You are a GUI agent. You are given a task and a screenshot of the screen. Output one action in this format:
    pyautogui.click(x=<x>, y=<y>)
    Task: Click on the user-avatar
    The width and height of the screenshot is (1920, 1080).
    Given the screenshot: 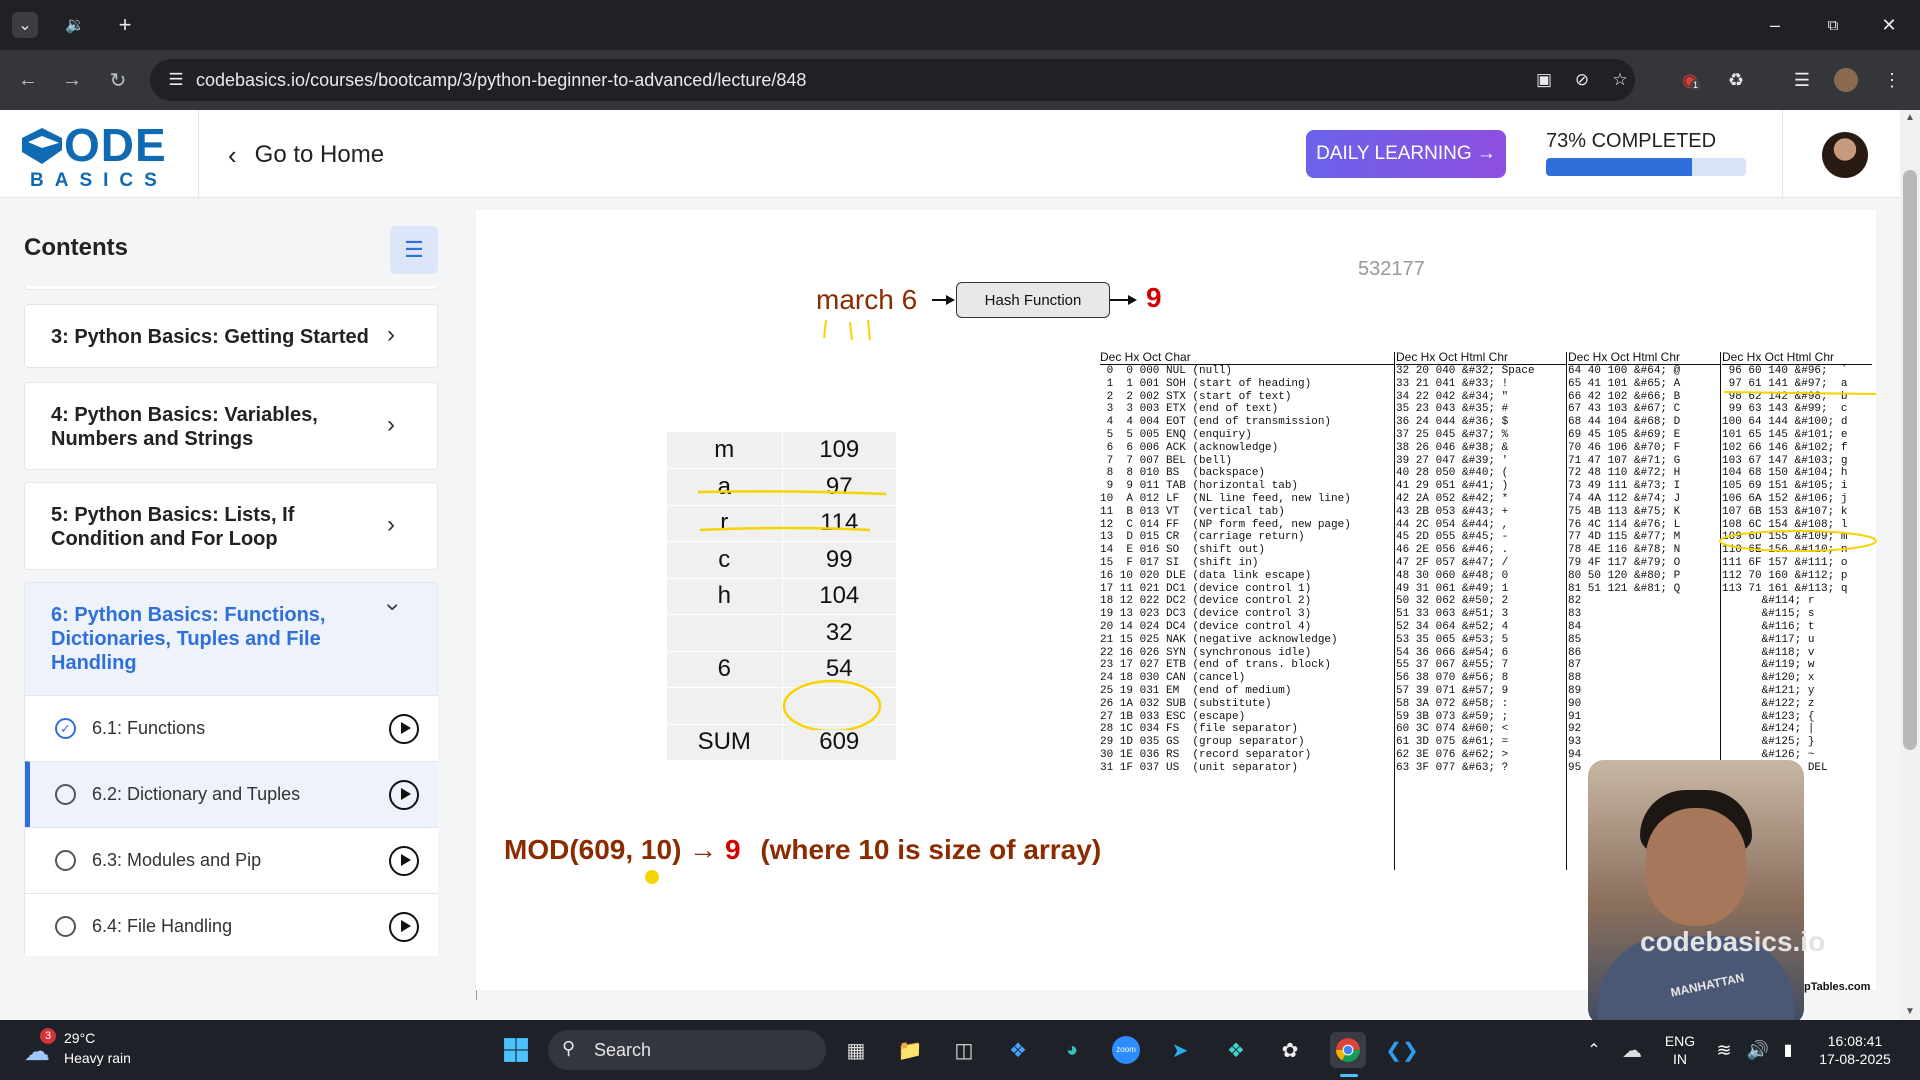 What is the action you would take?
    pyautogui.click(x=1845, y=155)
    